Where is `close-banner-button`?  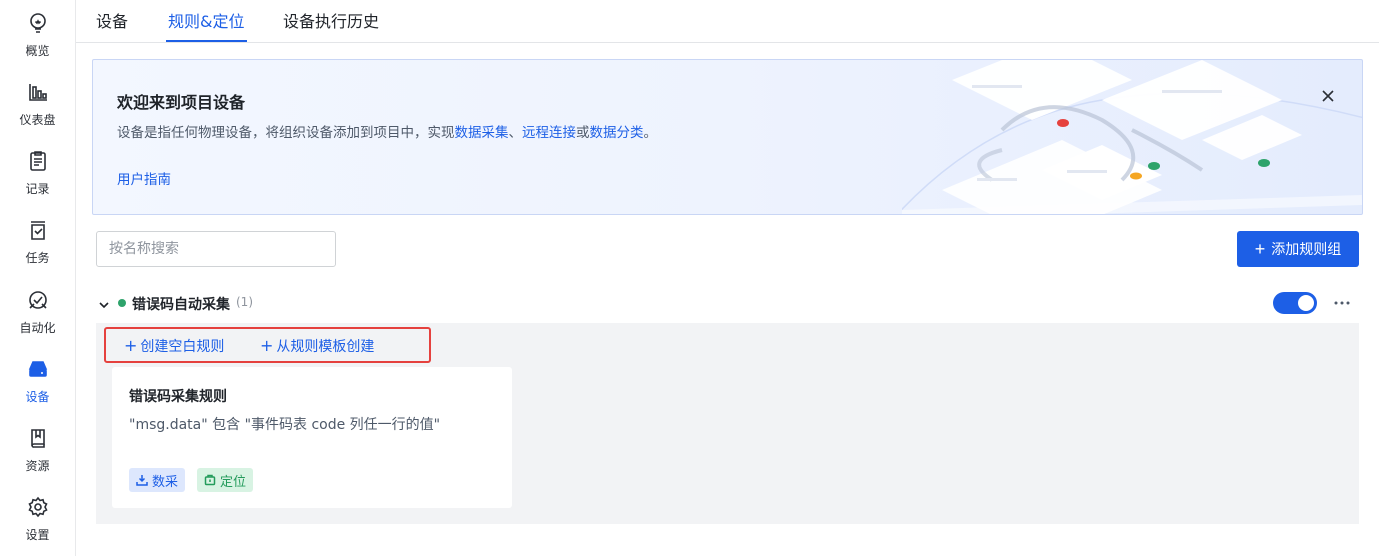
close-banner-button is located at coordinates (1328, 96).